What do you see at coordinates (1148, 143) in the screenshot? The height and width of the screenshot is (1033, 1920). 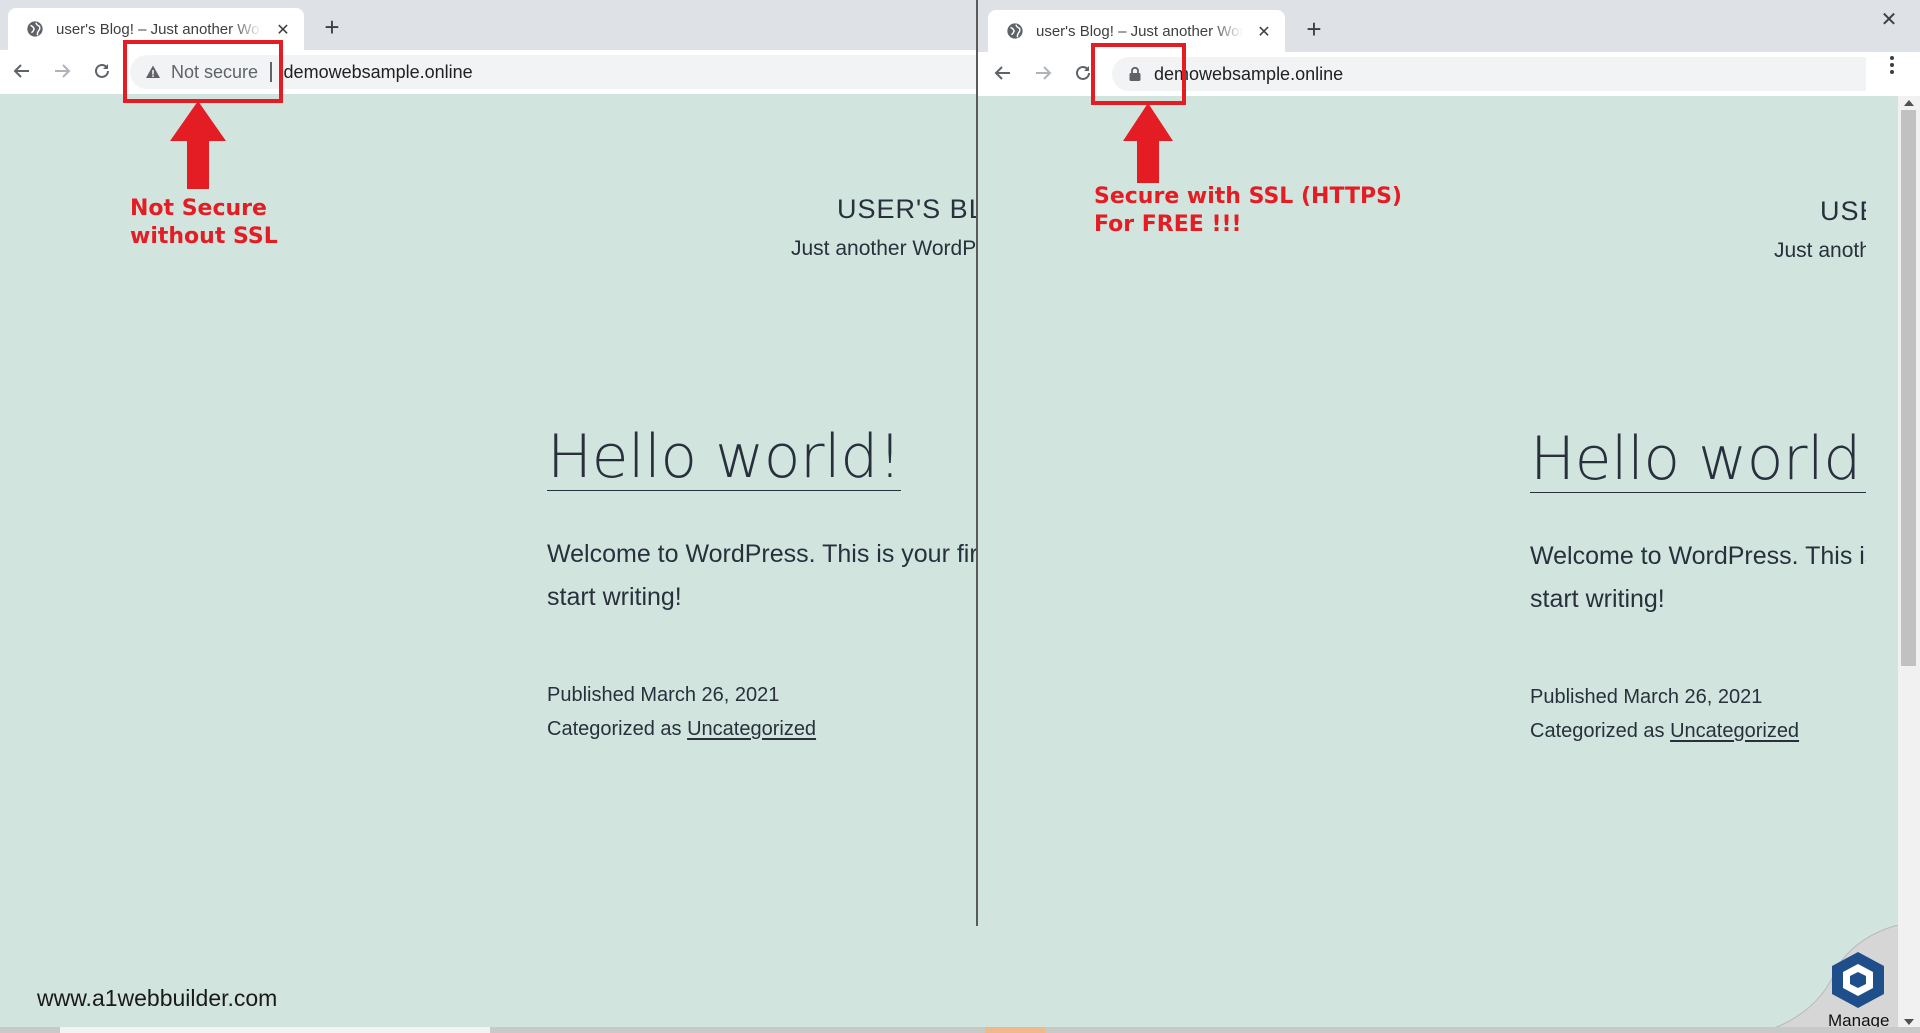 I see `right-up-arrow-icon` at bounding box center [1148, 143].